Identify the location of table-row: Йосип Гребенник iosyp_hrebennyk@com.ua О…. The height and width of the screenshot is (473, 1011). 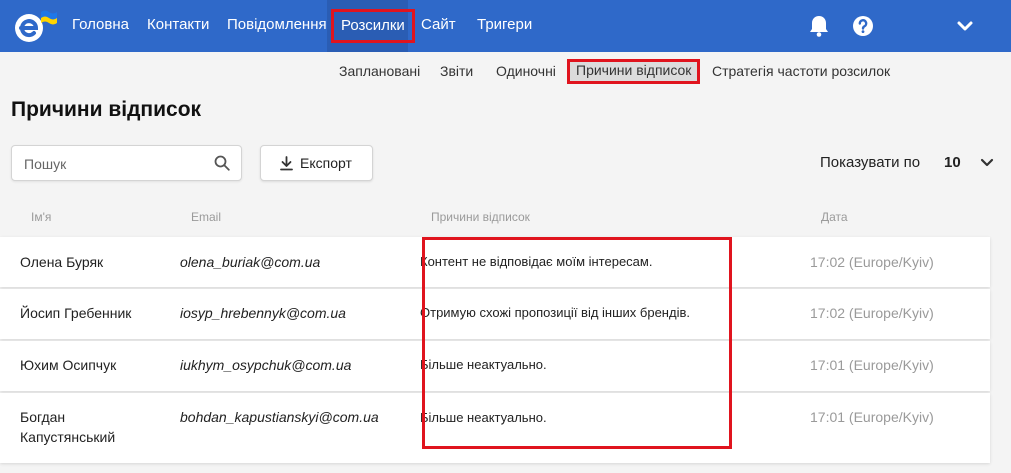
(495, 314).